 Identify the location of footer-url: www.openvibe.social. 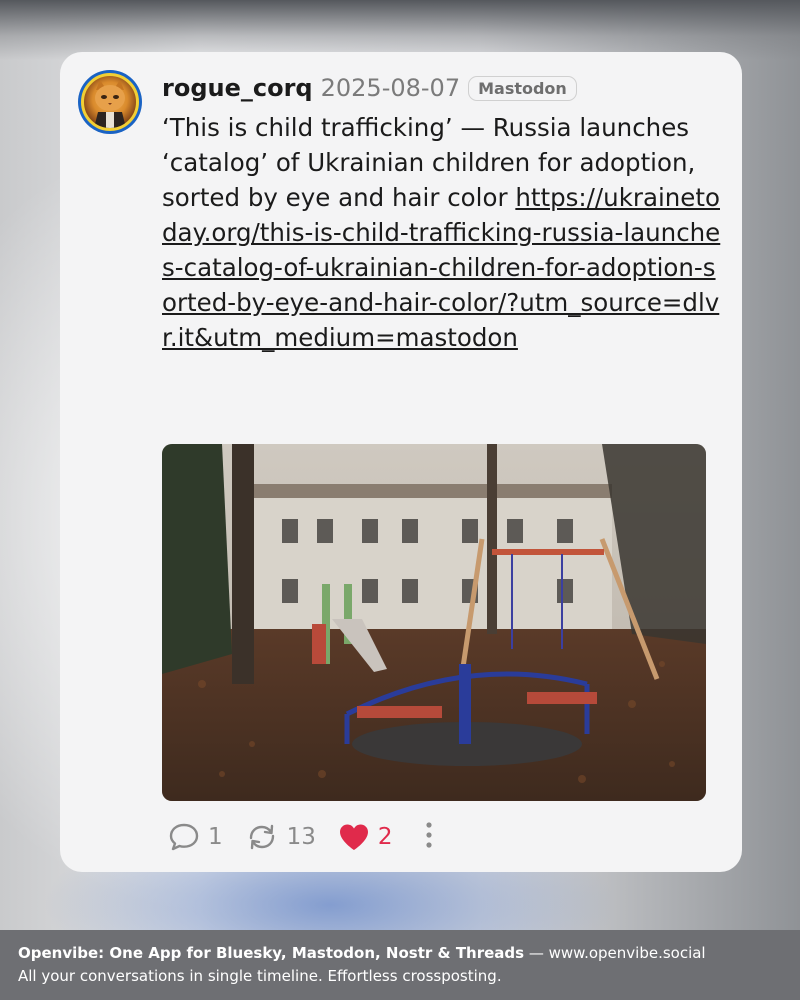
(627, 953).